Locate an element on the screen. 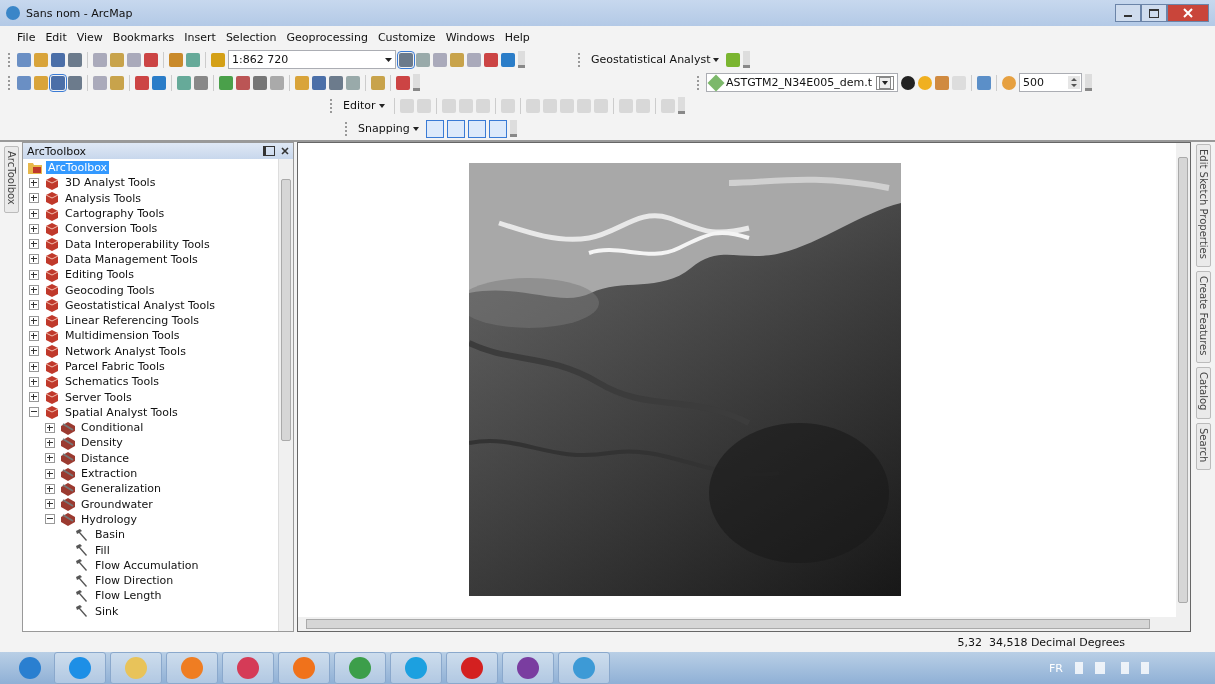  snapping-menu: Snapping is located at coordinates (388, 128).